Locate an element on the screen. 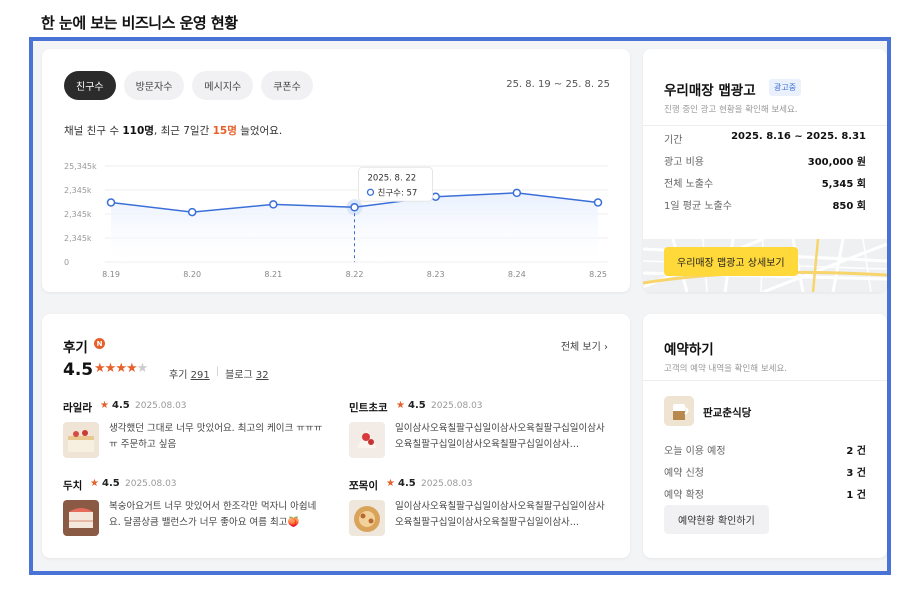 This screenshot has width=916, height=592. summary-prefix: 채널 친구 수 is located at coordinates (93, 131).